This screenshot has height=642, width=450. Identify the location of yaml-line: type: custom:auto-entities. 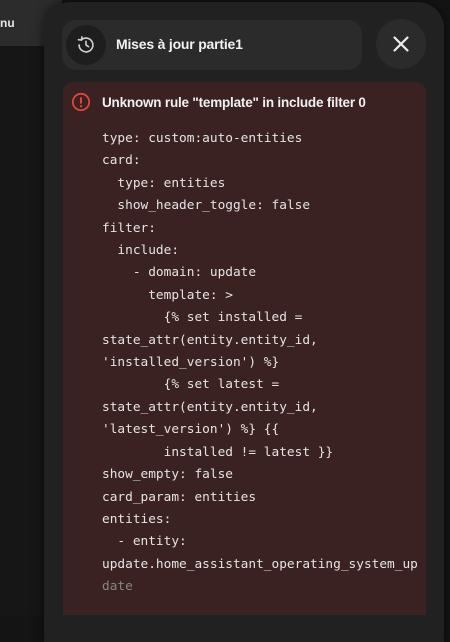
(202, 138).